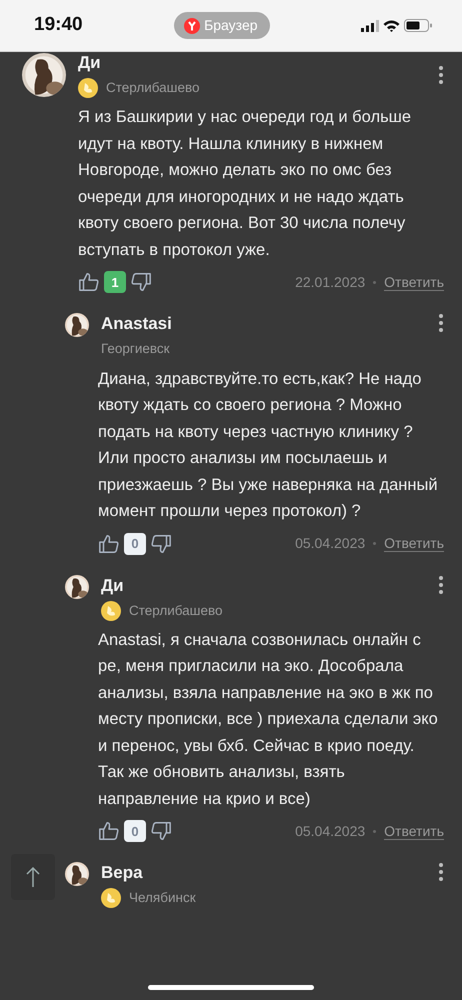  I want to click on signal-icon, so click(369, 26).